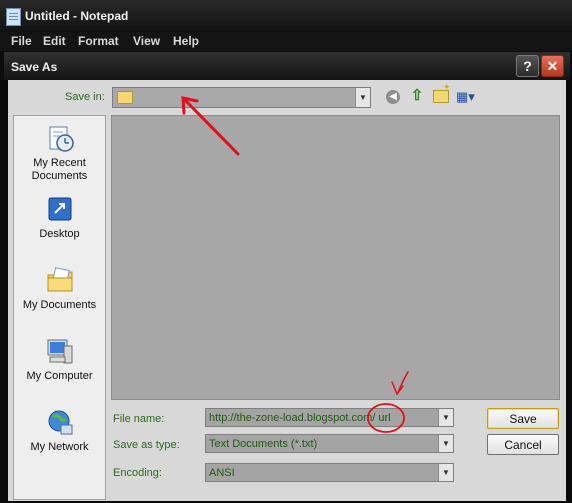  I want to click on back-icon: ◀, so click(393, 97).